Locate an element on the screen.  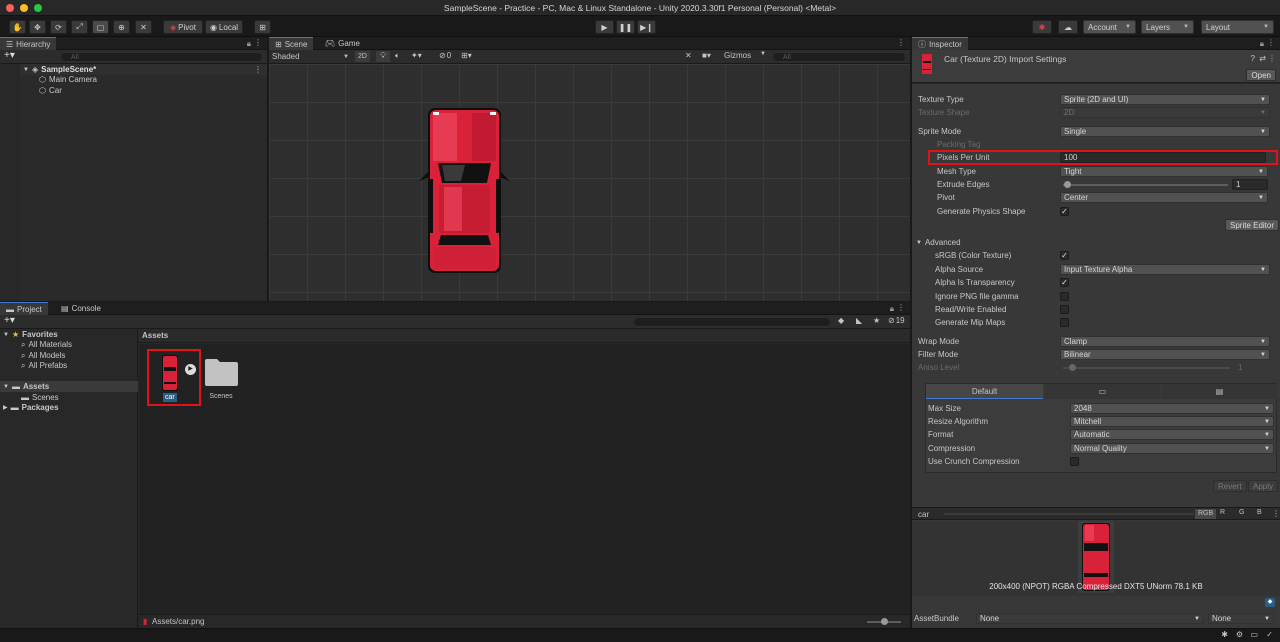
audio-icon: 🔈︎ is located at coordinates (397, 56).